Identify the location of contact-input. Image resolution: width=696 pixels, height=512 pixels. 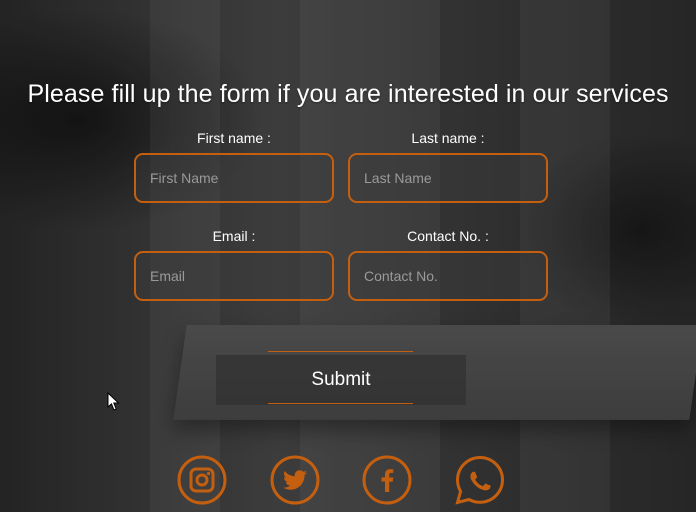
(448, 276).